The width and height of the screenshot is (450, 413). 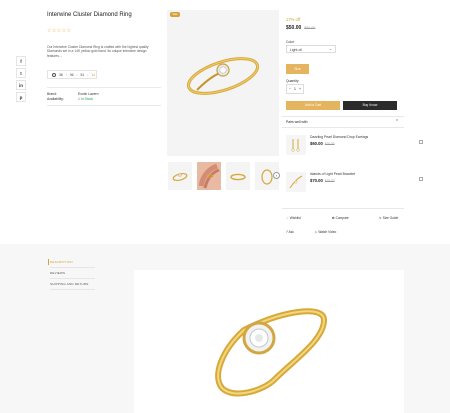 I want to click on wishlist-label: Wishlist, so click(x=295, y=218).